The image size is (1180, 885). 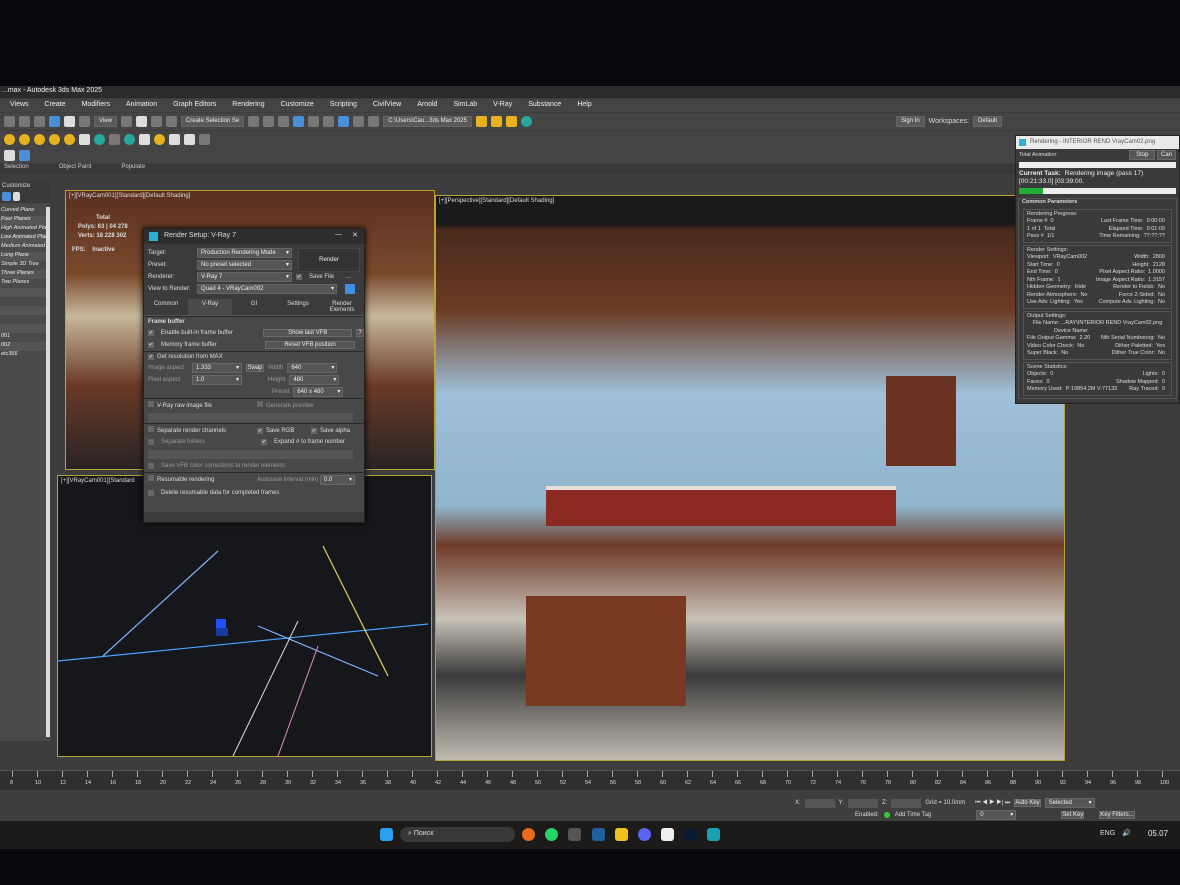 I want to click on rotate-icon, so click(x=69, y=121).